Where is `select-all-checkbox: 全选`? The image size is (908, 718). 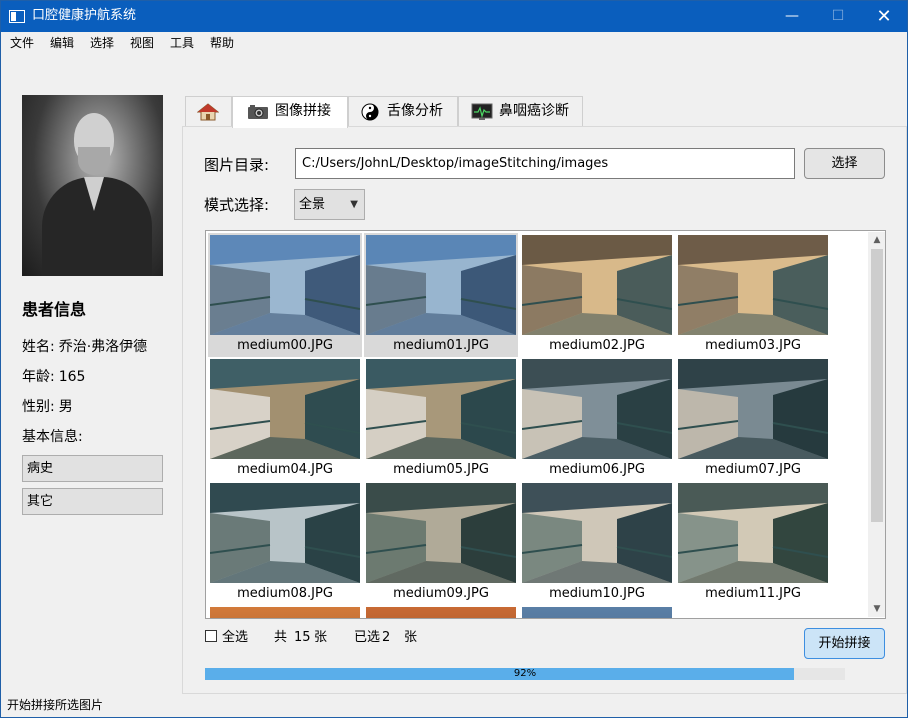 select-all-checkbox: 全选 is located at coordinates (226, 638).